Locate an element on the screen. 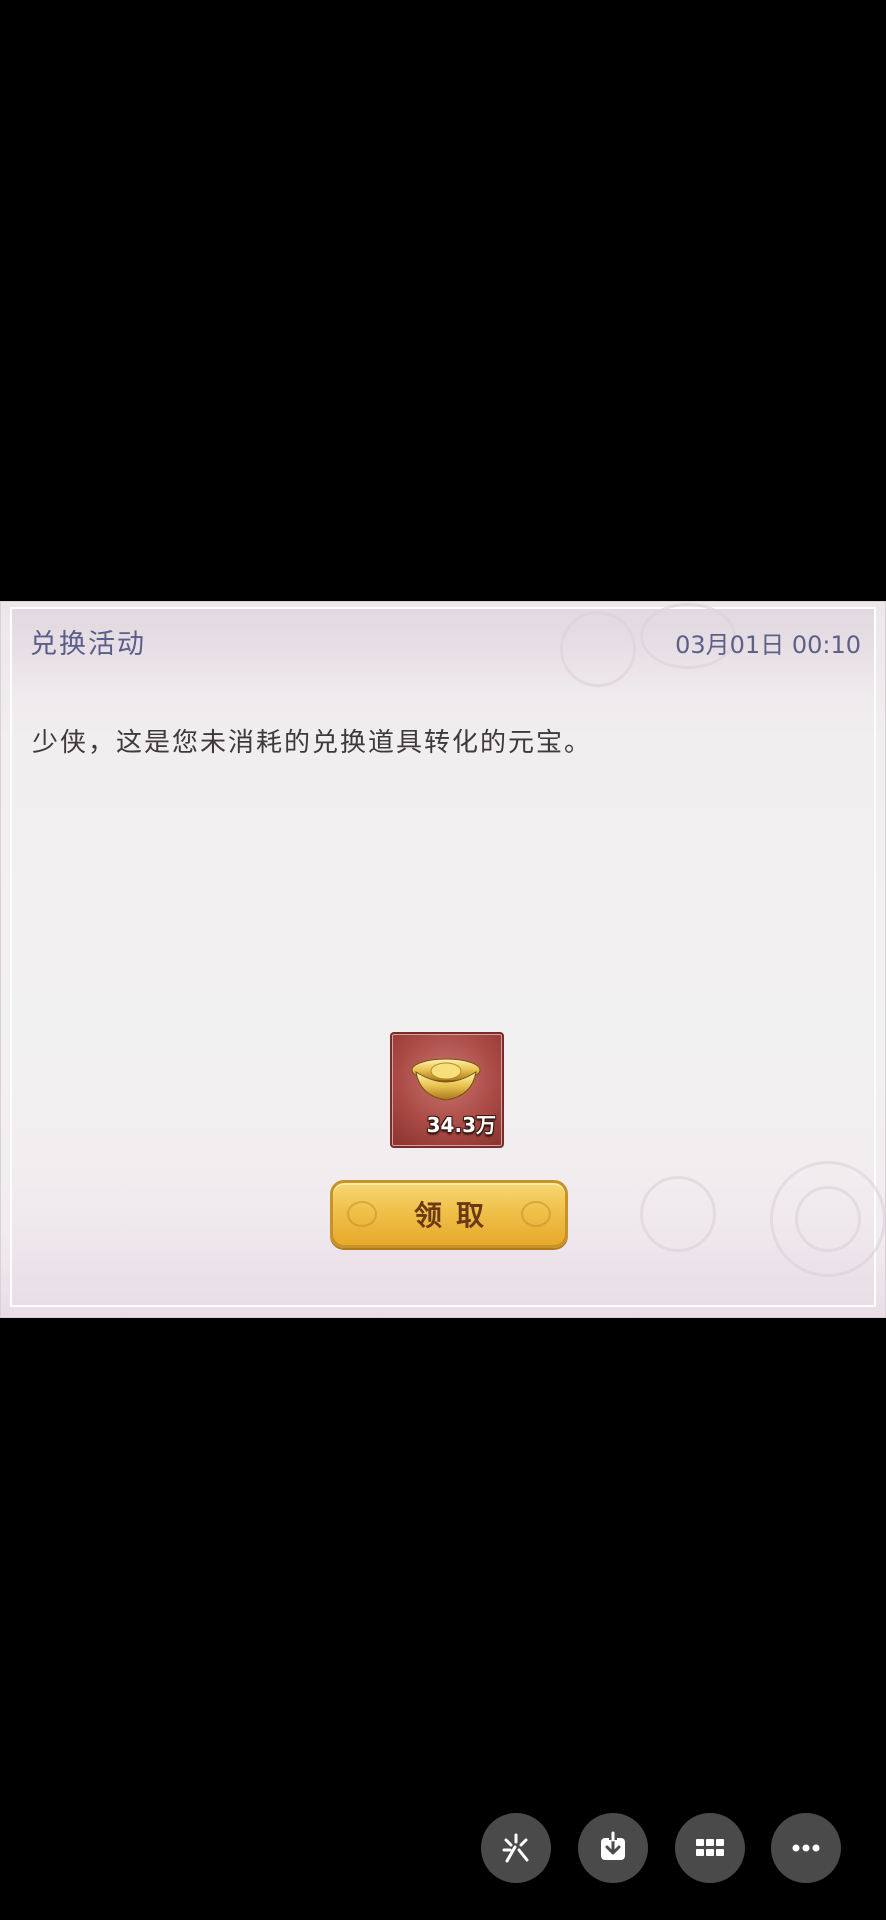 This screenshot has height=1920, width=886. gold-ingot-icon is located at coordinates (446, 1079).